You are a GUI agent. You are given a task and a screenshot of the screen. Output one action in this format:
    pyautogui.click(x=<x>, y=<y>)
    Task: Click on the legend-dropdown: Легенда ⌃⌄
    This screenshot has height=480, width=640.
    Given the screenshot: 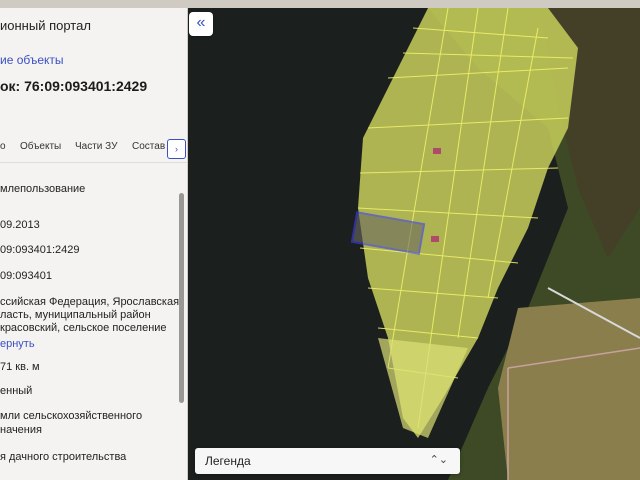 What is the action you would take?
    pyautogui.click(x=327, y=461)
    